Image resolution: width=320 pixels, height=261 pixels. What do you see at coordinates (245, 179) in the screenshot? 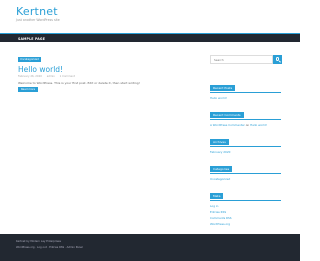
I see `category-link: Uncategorized` at bounding box center [245, 179].